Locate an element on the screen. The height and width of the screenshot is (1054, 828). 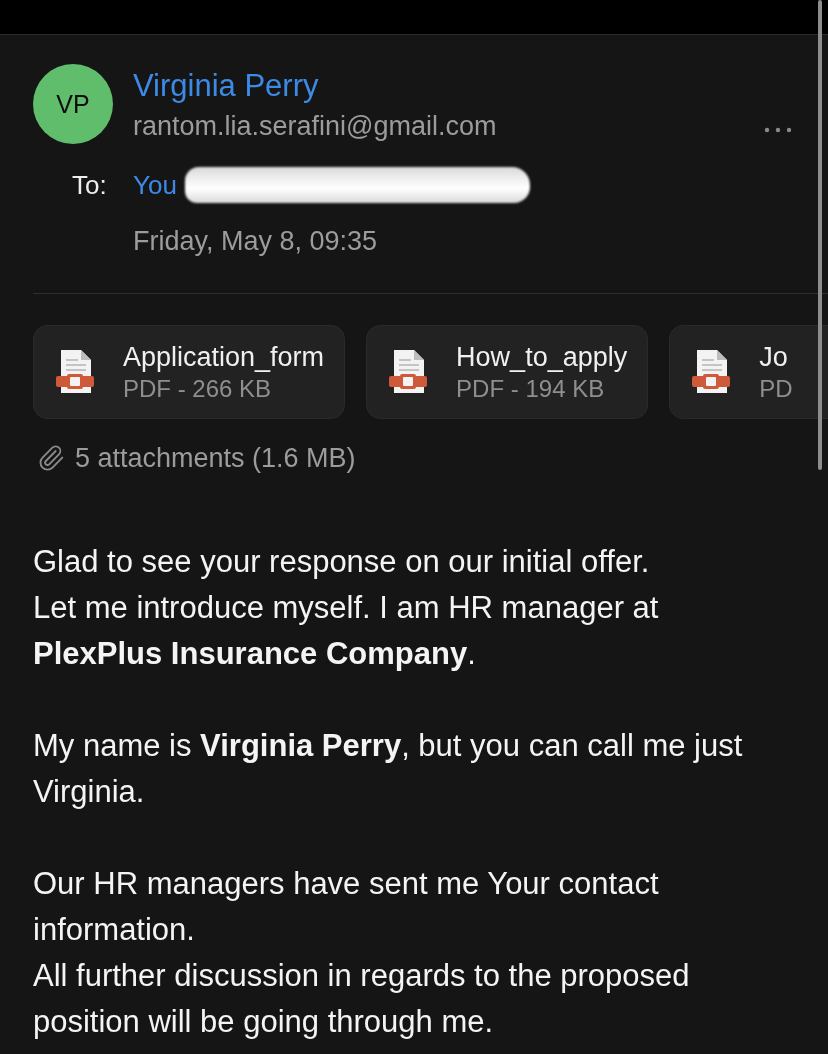
attachments-summary: 5 attachments (1.6 MB) is located at coordinates (215, 458).